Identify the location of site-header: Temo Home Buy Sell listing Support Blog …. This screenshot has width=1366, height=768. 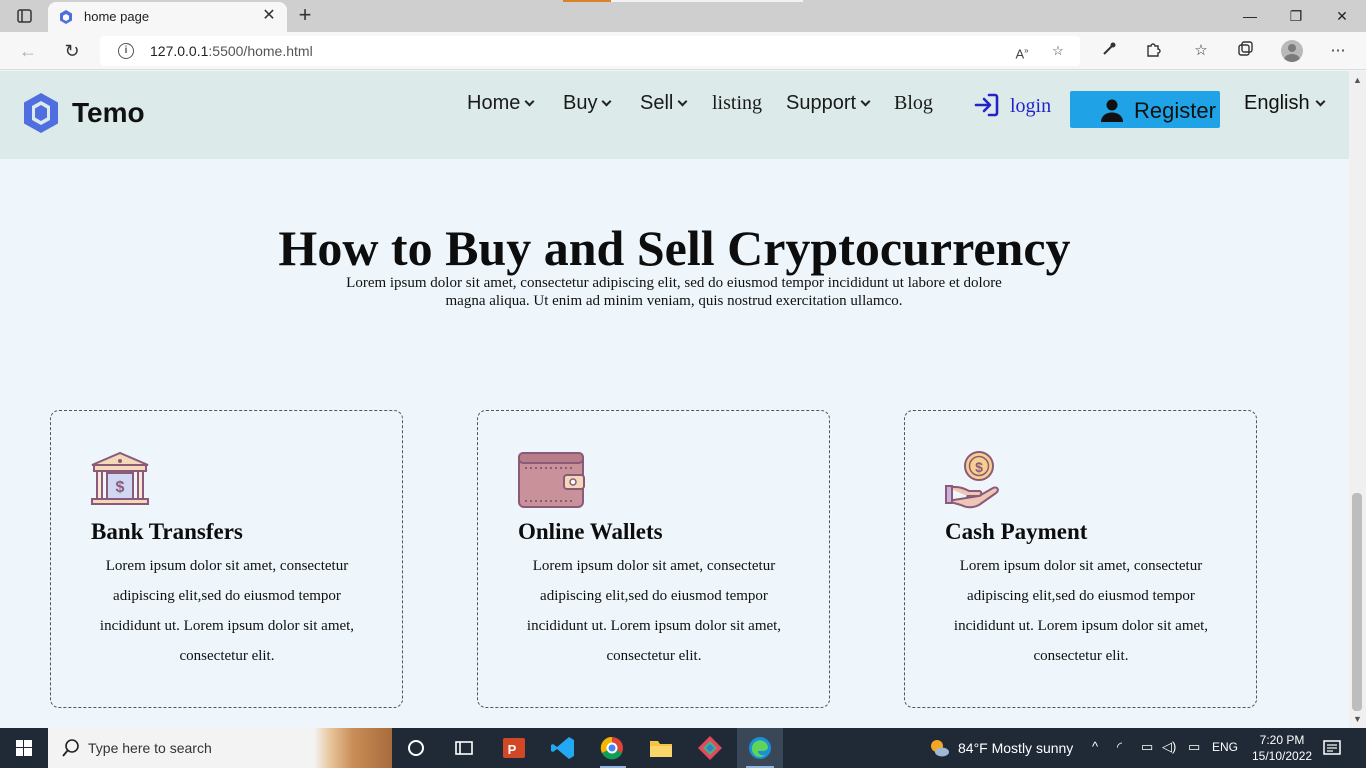
(674, 115).